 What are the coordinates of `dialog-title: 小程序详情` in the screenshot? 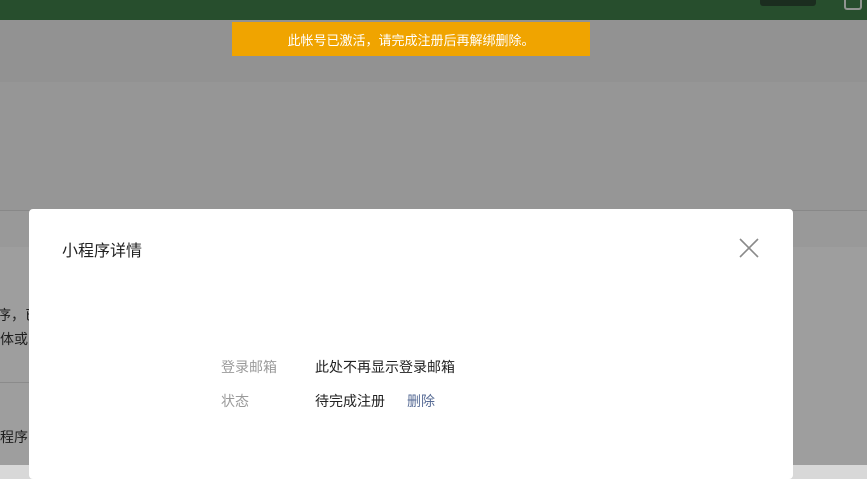 It's located at (102, 251).